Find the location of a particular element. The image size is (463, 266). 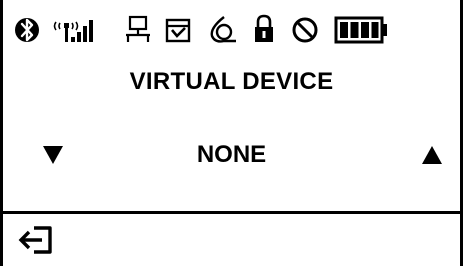

next-value-arrow-icon is located at coordinates (432, 155).